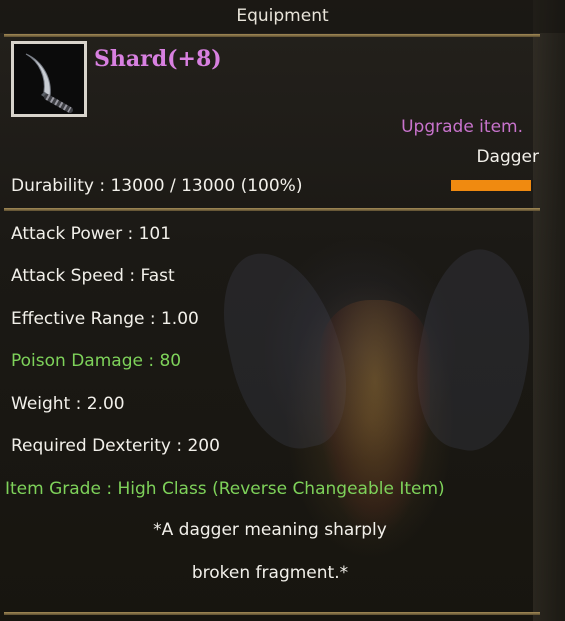 The height and width of the screenshot is (621, 565). What do you see at coordinates (507, 157) in the screenshot?
I see `item-type: Dagger` at bounding box center [507, 157].